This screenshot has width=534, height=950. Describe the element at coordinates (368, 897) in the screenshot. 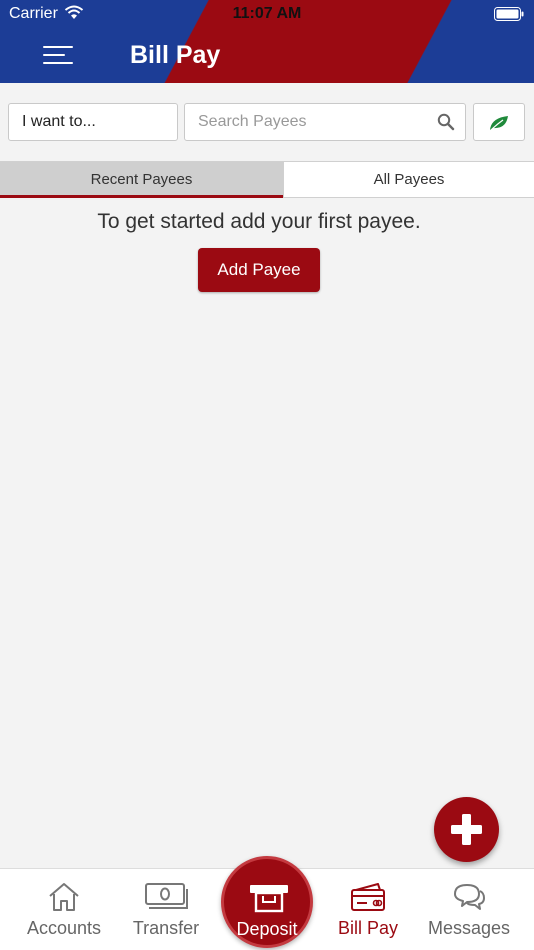

I see `bill-pay-icon` at that location.